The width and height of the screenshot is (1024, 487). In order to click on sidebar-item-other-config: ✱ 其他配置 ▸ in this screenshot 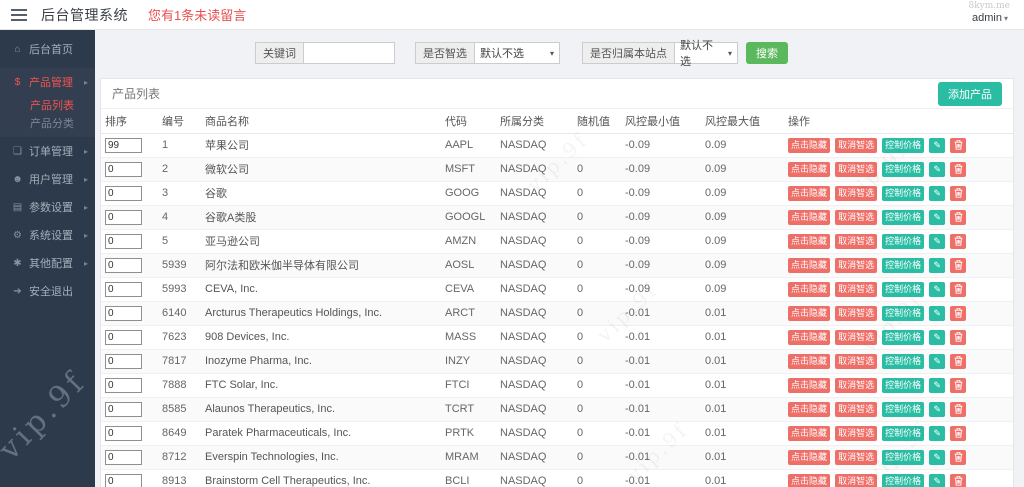, I will do `click(47, 263)`.